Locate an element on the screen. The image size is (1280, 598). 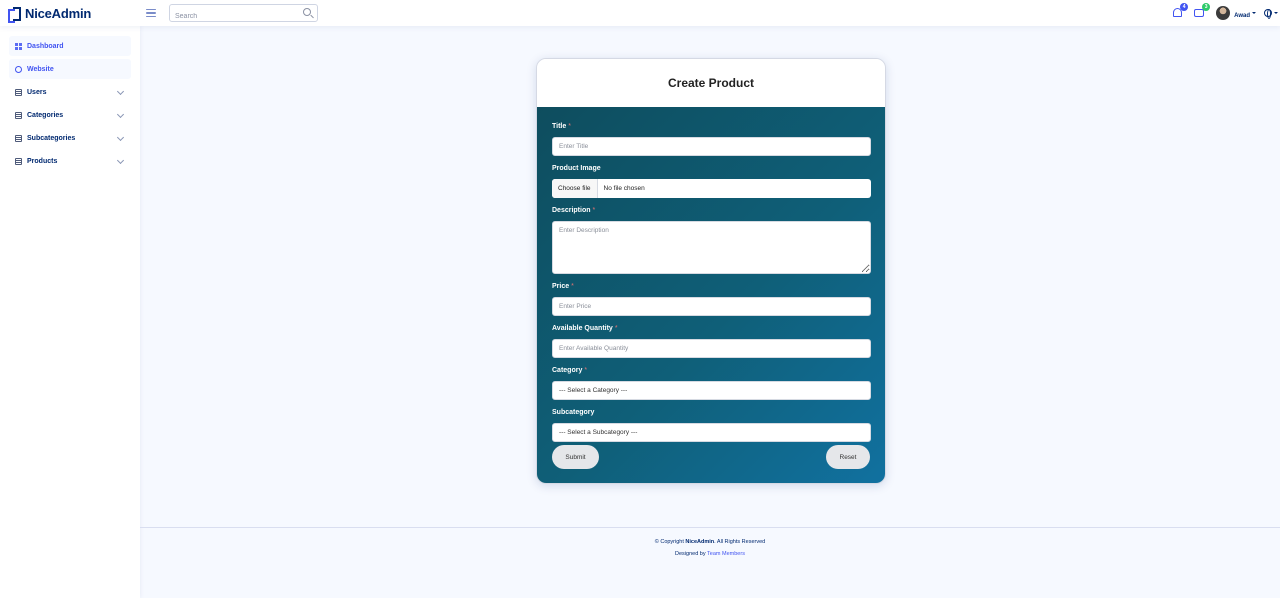
avatar is located at coordinates (1223, 13).